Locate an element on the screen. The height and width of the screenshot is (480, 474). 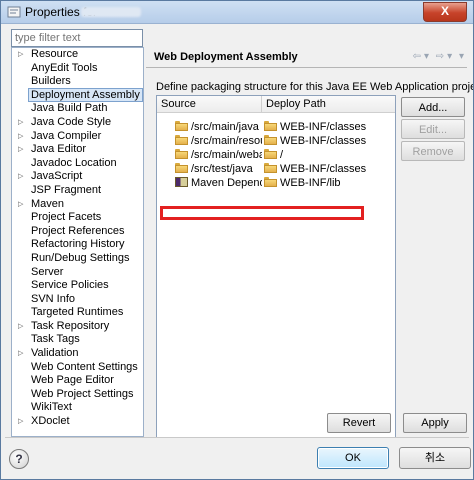
nav-item: Service Policies is located at coordinates (77, 286).